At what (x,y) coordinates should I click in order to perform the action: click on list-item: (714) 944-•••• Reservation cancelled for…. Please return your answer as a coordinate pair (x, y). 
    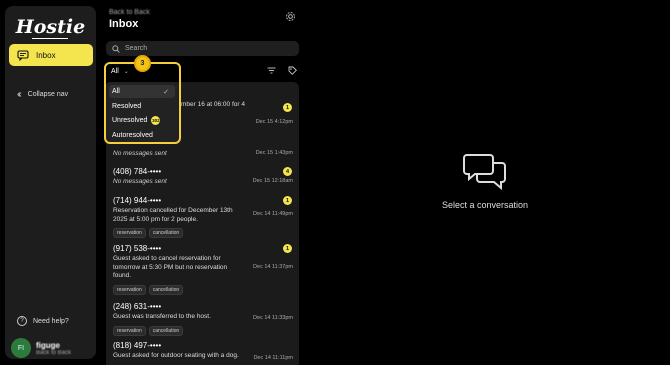
    Looking at the image, I should click on (203, 217).